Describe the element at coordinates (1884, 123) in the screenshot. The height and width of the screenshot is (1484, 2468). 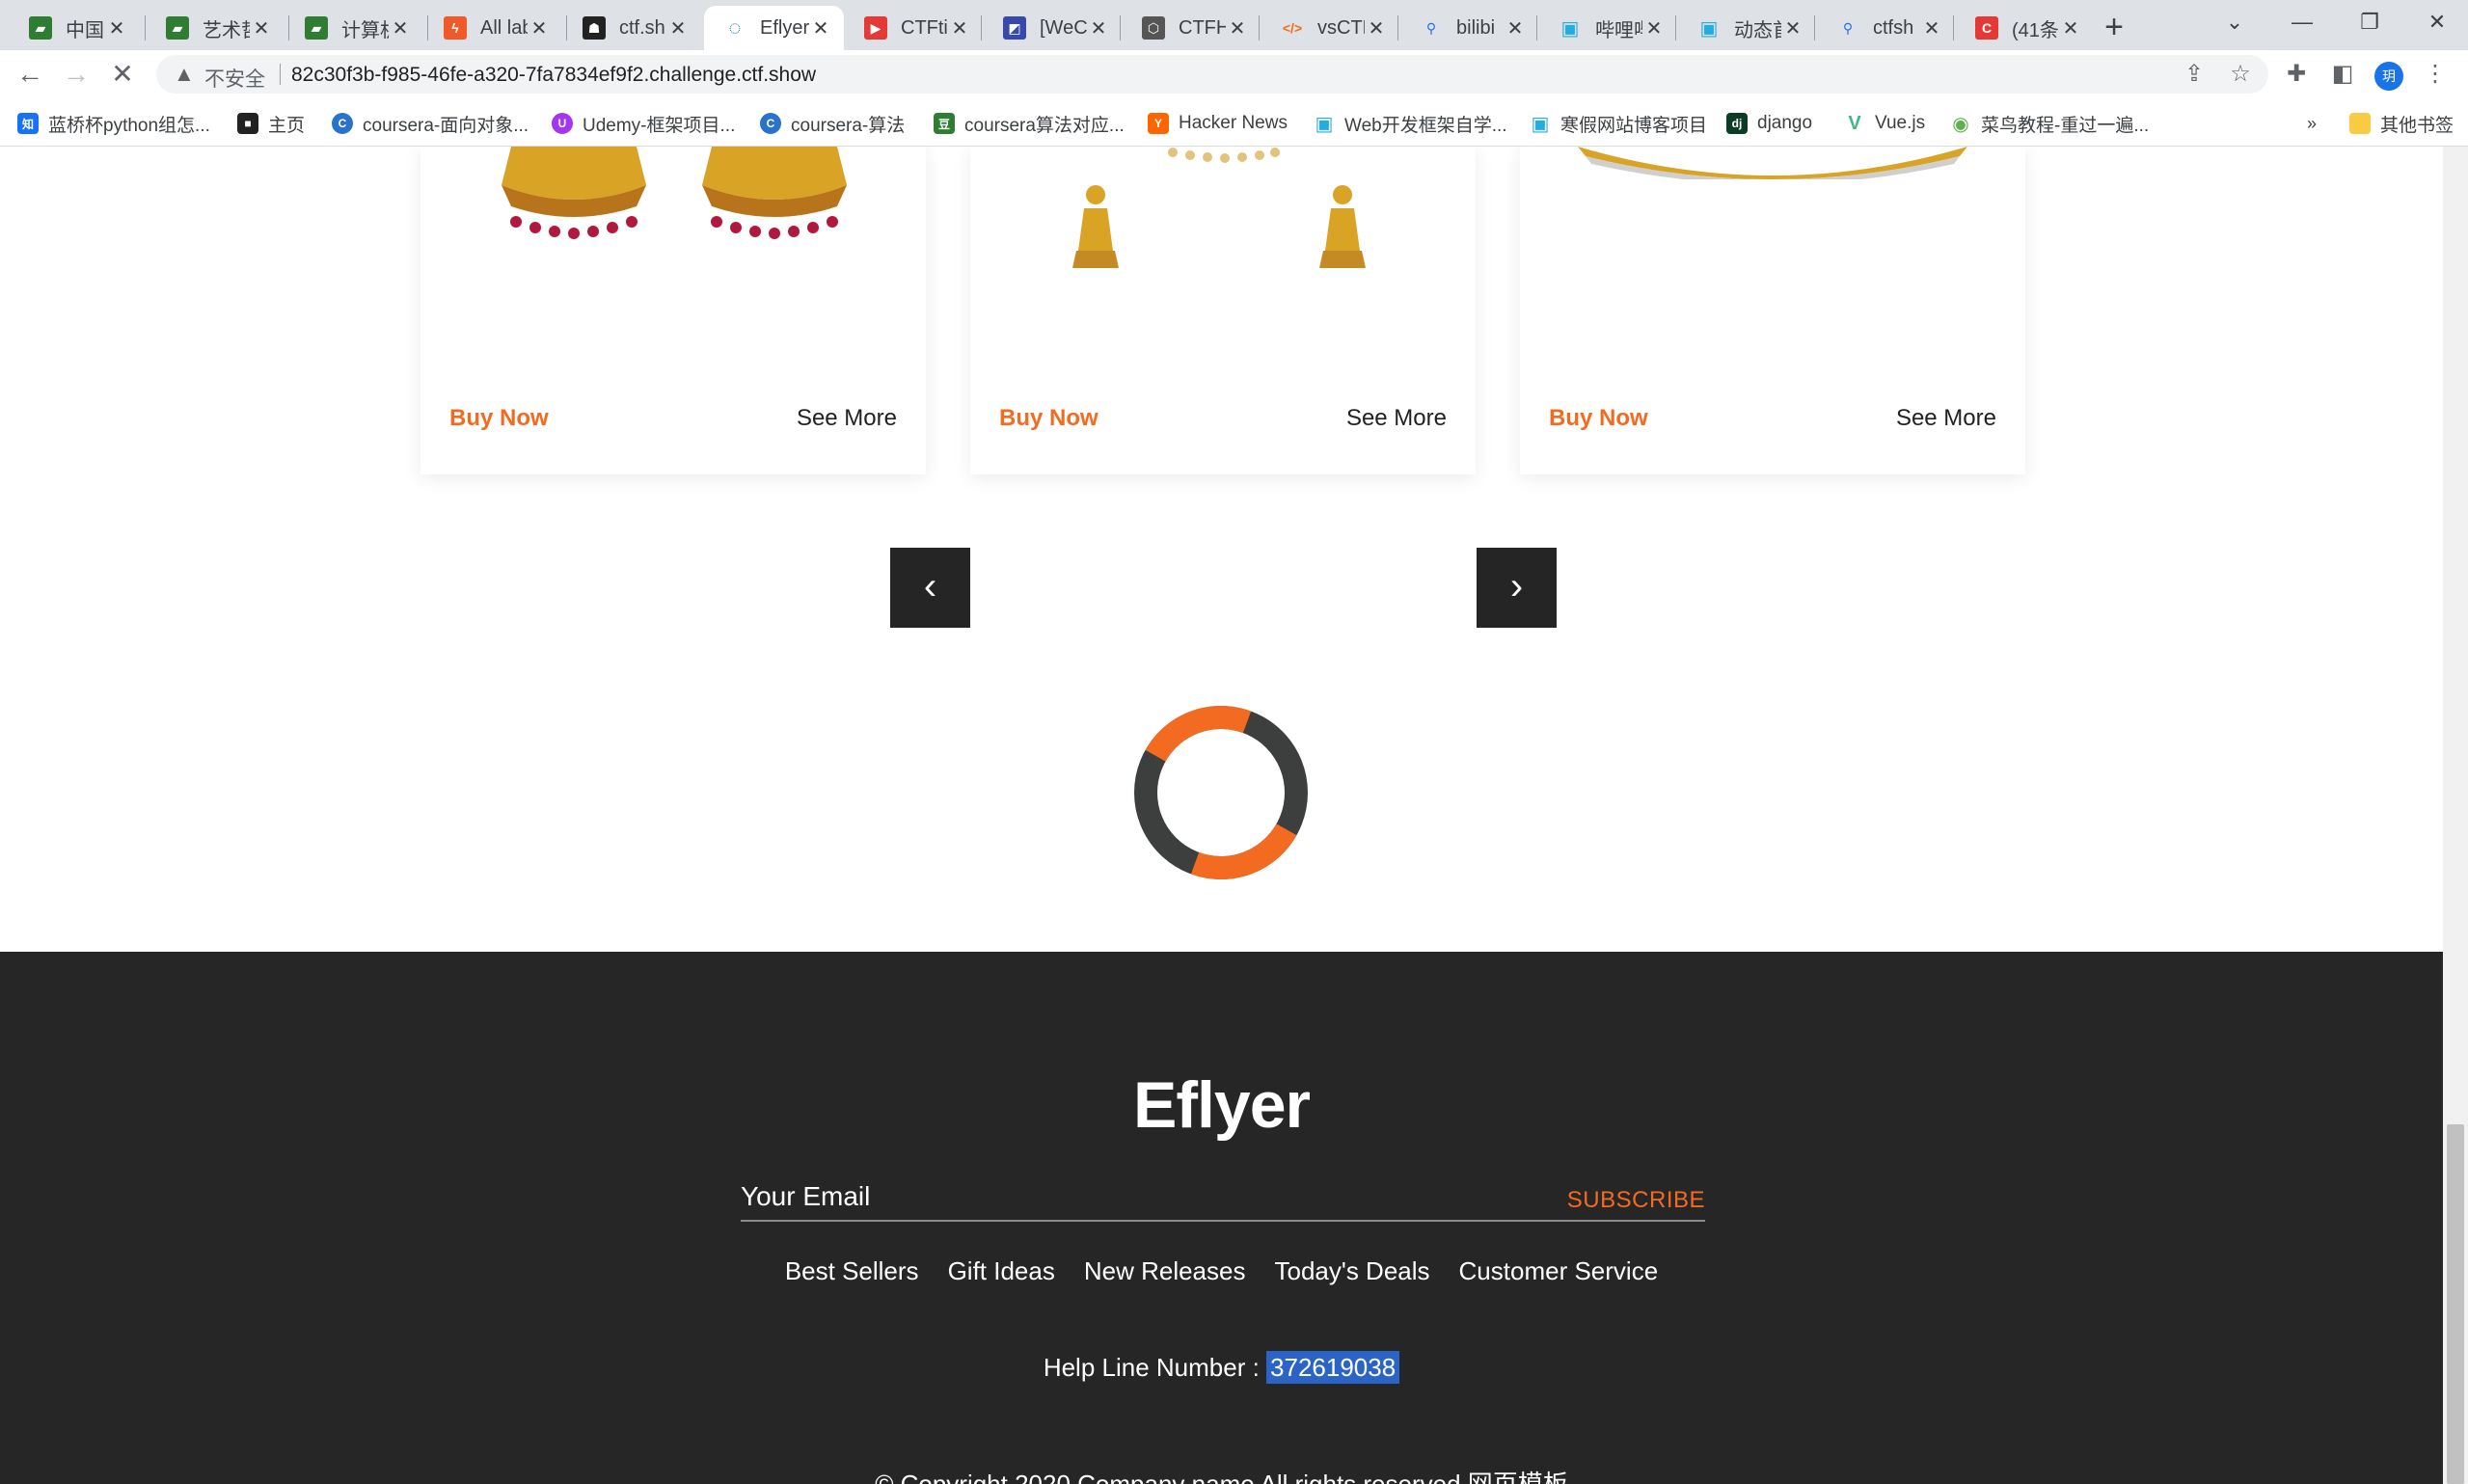
I see `bookmark-10: V Vue.js` at that location.